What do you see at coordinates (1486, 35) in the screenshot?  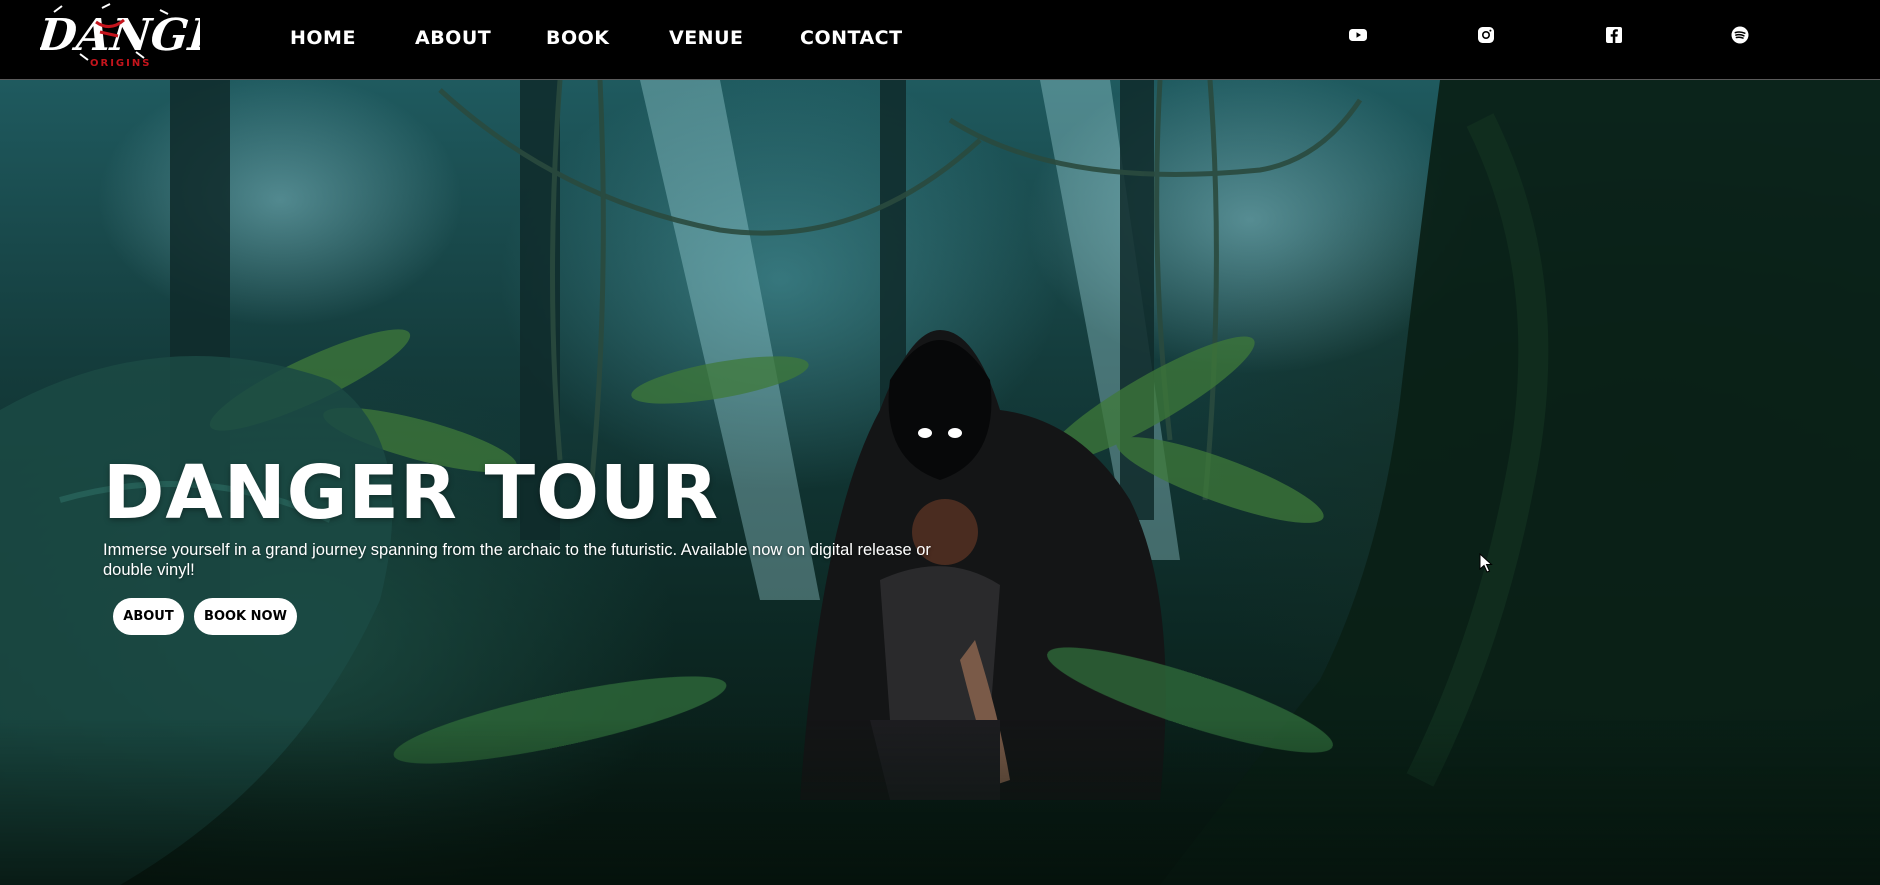 I see `instagram-icon` at bounding box center [1486, 35].